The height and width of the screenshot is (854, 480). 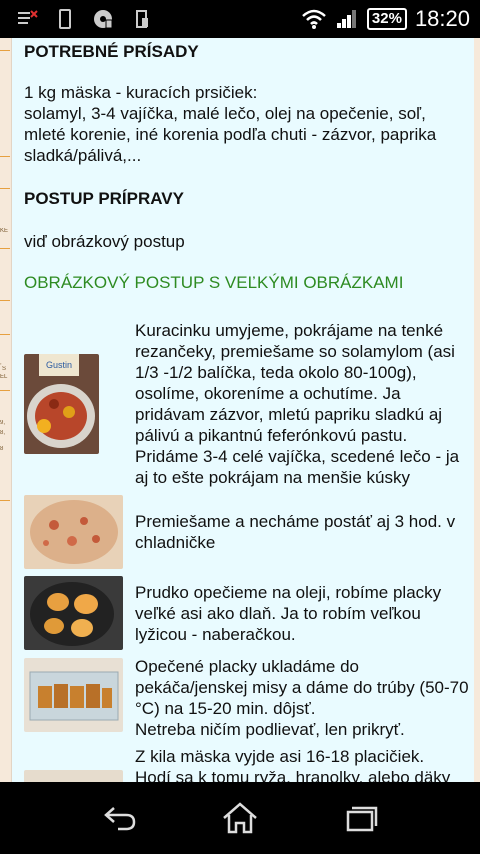 What do you see at coordinates (111, 51) in the screenshot?
I see `ingredients-title: POTREBNÉ PRÍSADY` at bounding box center [111, 51].